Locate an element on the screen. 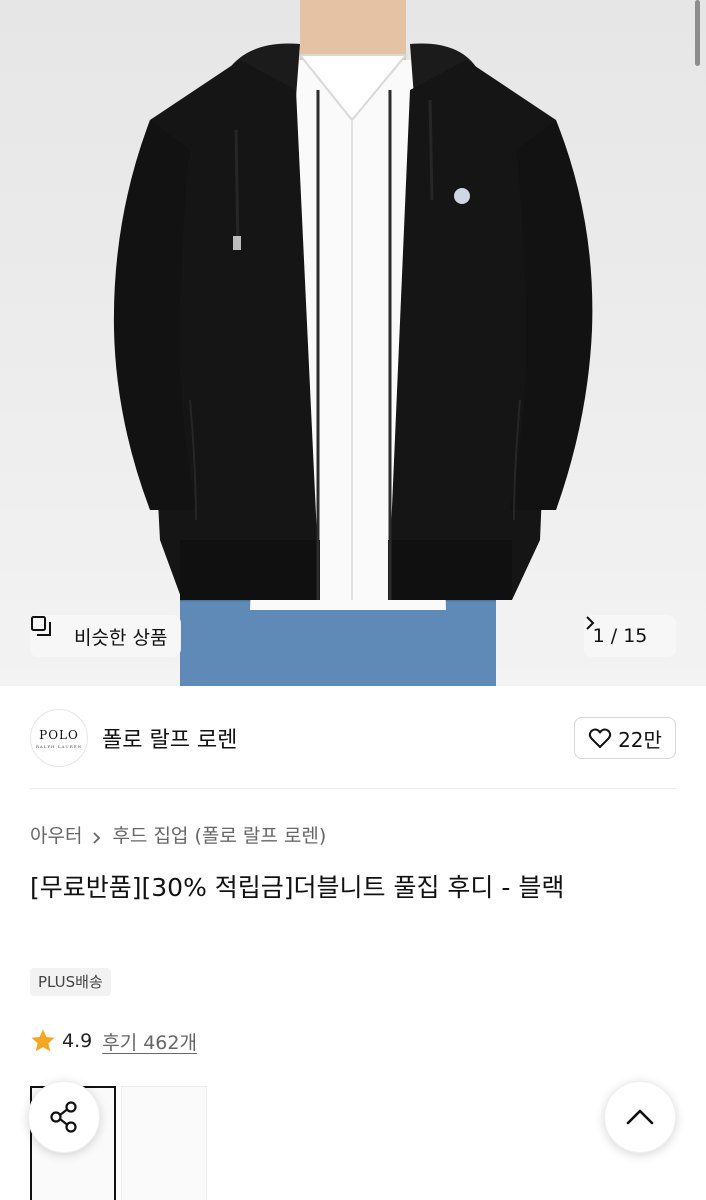  similar-products-button: 비슷한 상품 is located at coordinates (106, 636).